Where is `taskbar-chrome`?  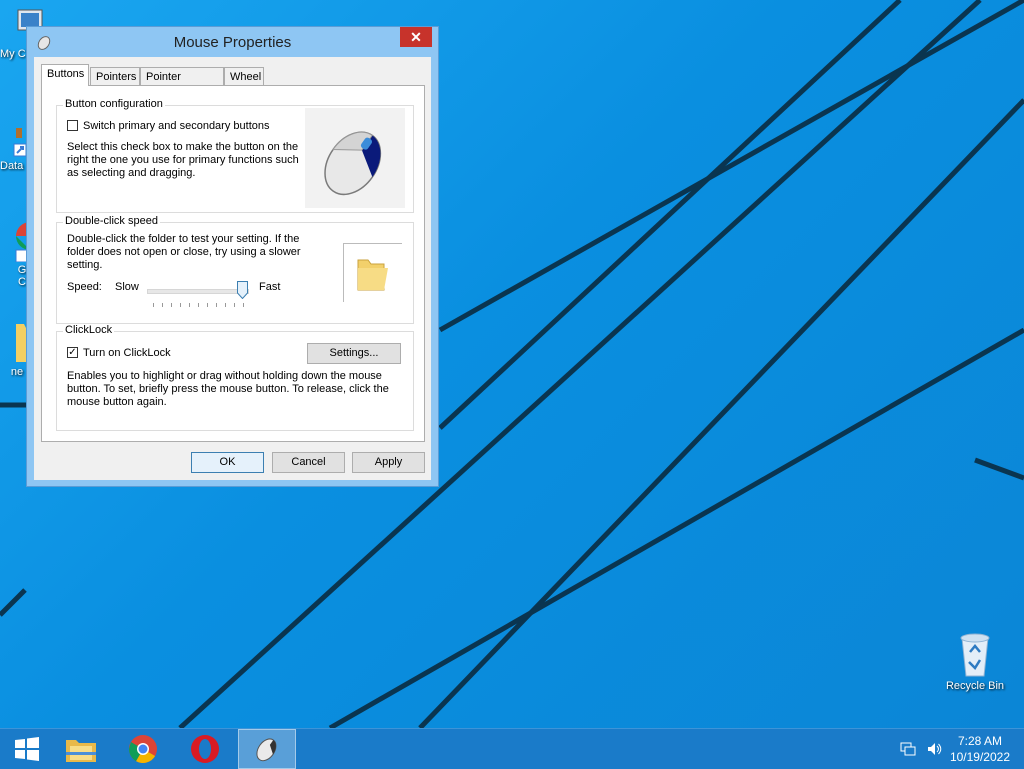 taskbar-chrome is located at coordinates (143, 749).